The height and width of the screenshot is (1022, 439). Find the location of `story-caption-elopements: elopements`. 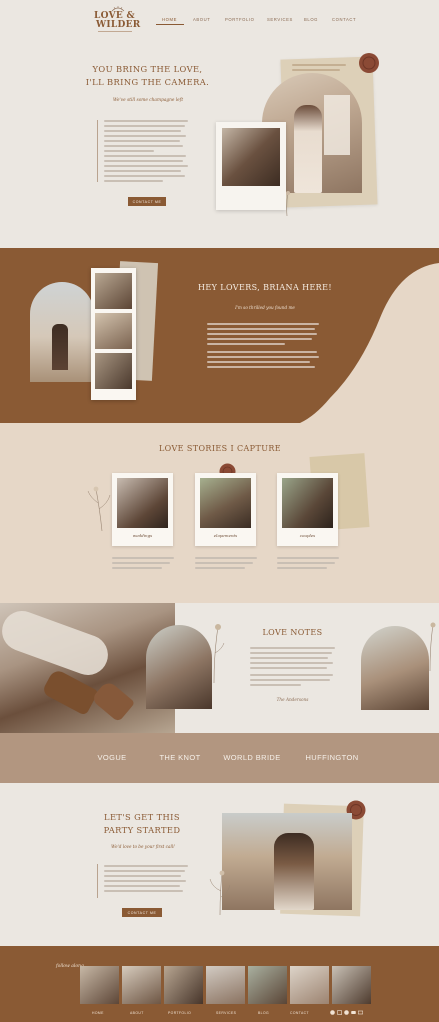

story-caption-elopements: elopements is located at coordinates (225, 535).